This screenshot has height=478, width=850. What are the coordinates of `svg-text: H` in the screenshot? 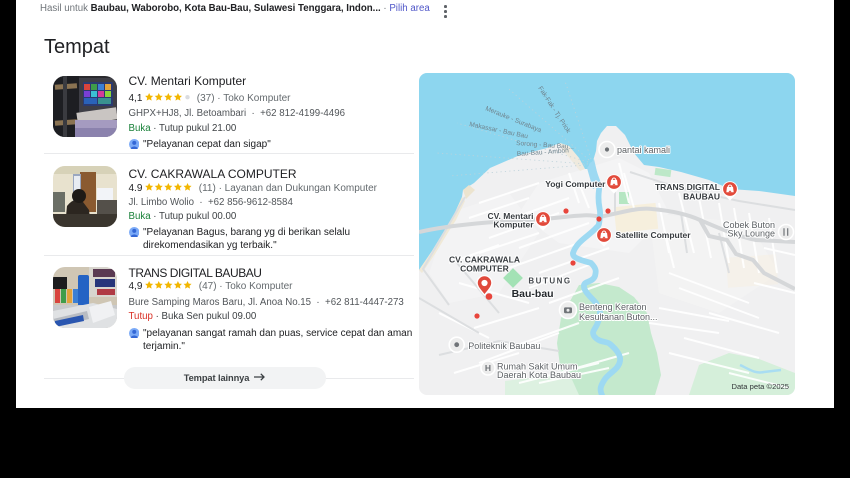 It's located at (488, 368).